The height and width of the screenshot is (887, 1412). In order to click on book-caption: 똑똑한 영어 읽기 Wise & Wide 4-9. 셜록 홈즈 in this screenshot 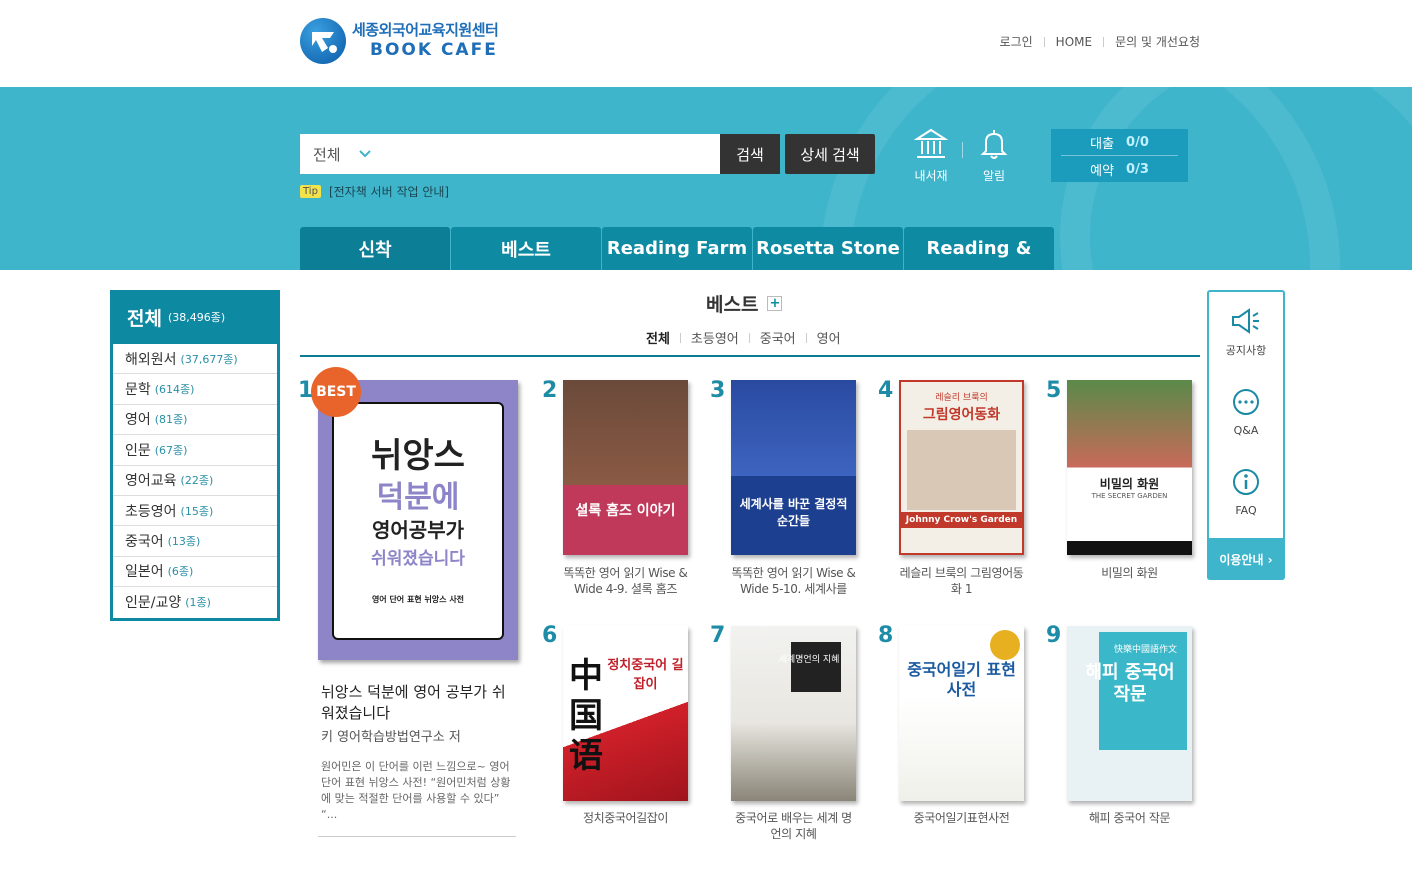, I will do `click(625, 581)`.